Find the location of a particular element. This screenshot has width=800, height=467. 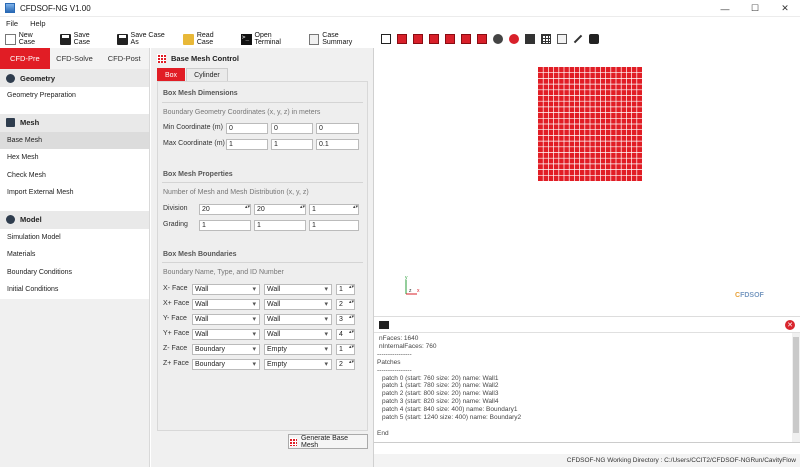

min-x-field: 0 is located at coordinates (247, 128).